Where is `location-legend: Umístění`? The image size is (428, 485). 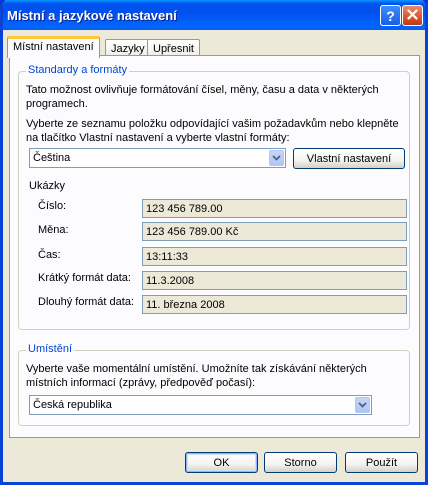 location-legend: Umístění is located at coordinates (50, 349).